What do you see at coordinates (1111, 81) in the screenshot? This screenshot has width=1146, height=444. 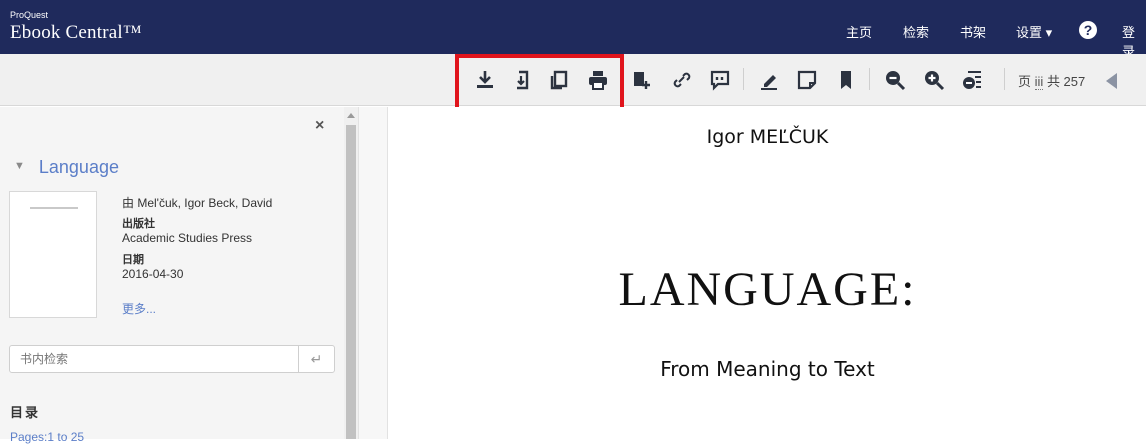 I see `previous-page-arrow-icon` at bounding box center [1111, 81].